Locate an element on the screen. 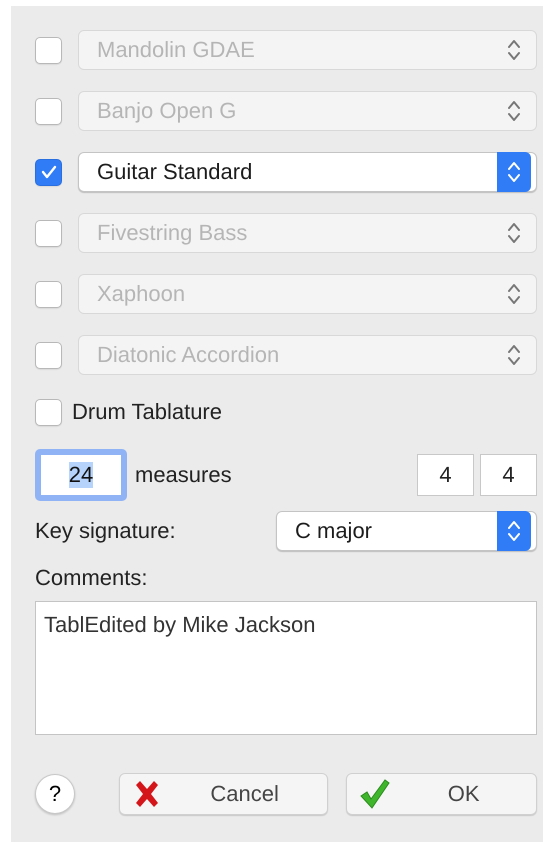 The height and width of the screenshot is (842, 543). measures-field: 24 is located at coordinates (81, 475).